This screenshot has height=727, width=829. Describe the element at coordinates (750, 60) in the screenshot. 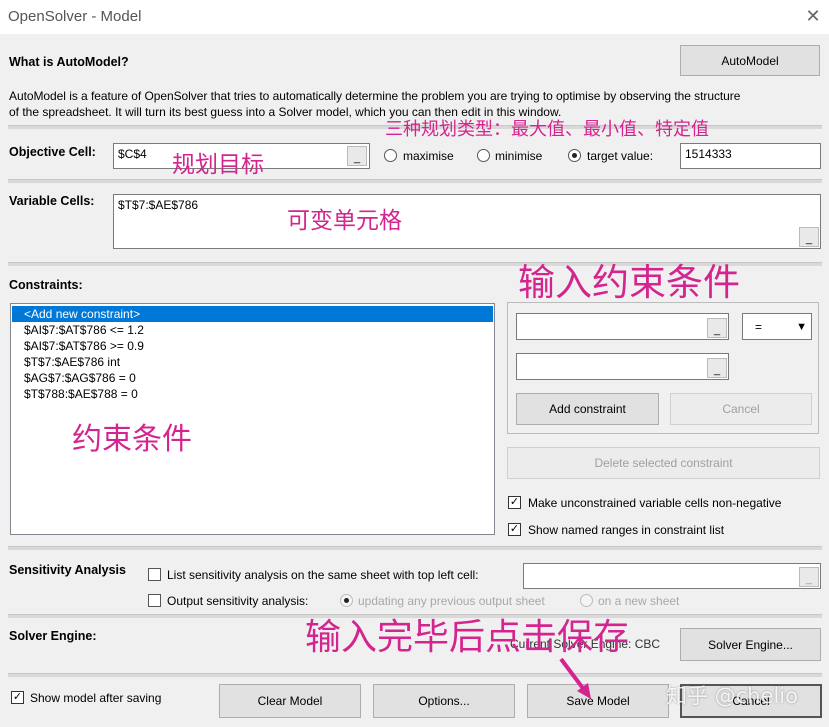

I see `automodel-button: AutoModel` at that location.